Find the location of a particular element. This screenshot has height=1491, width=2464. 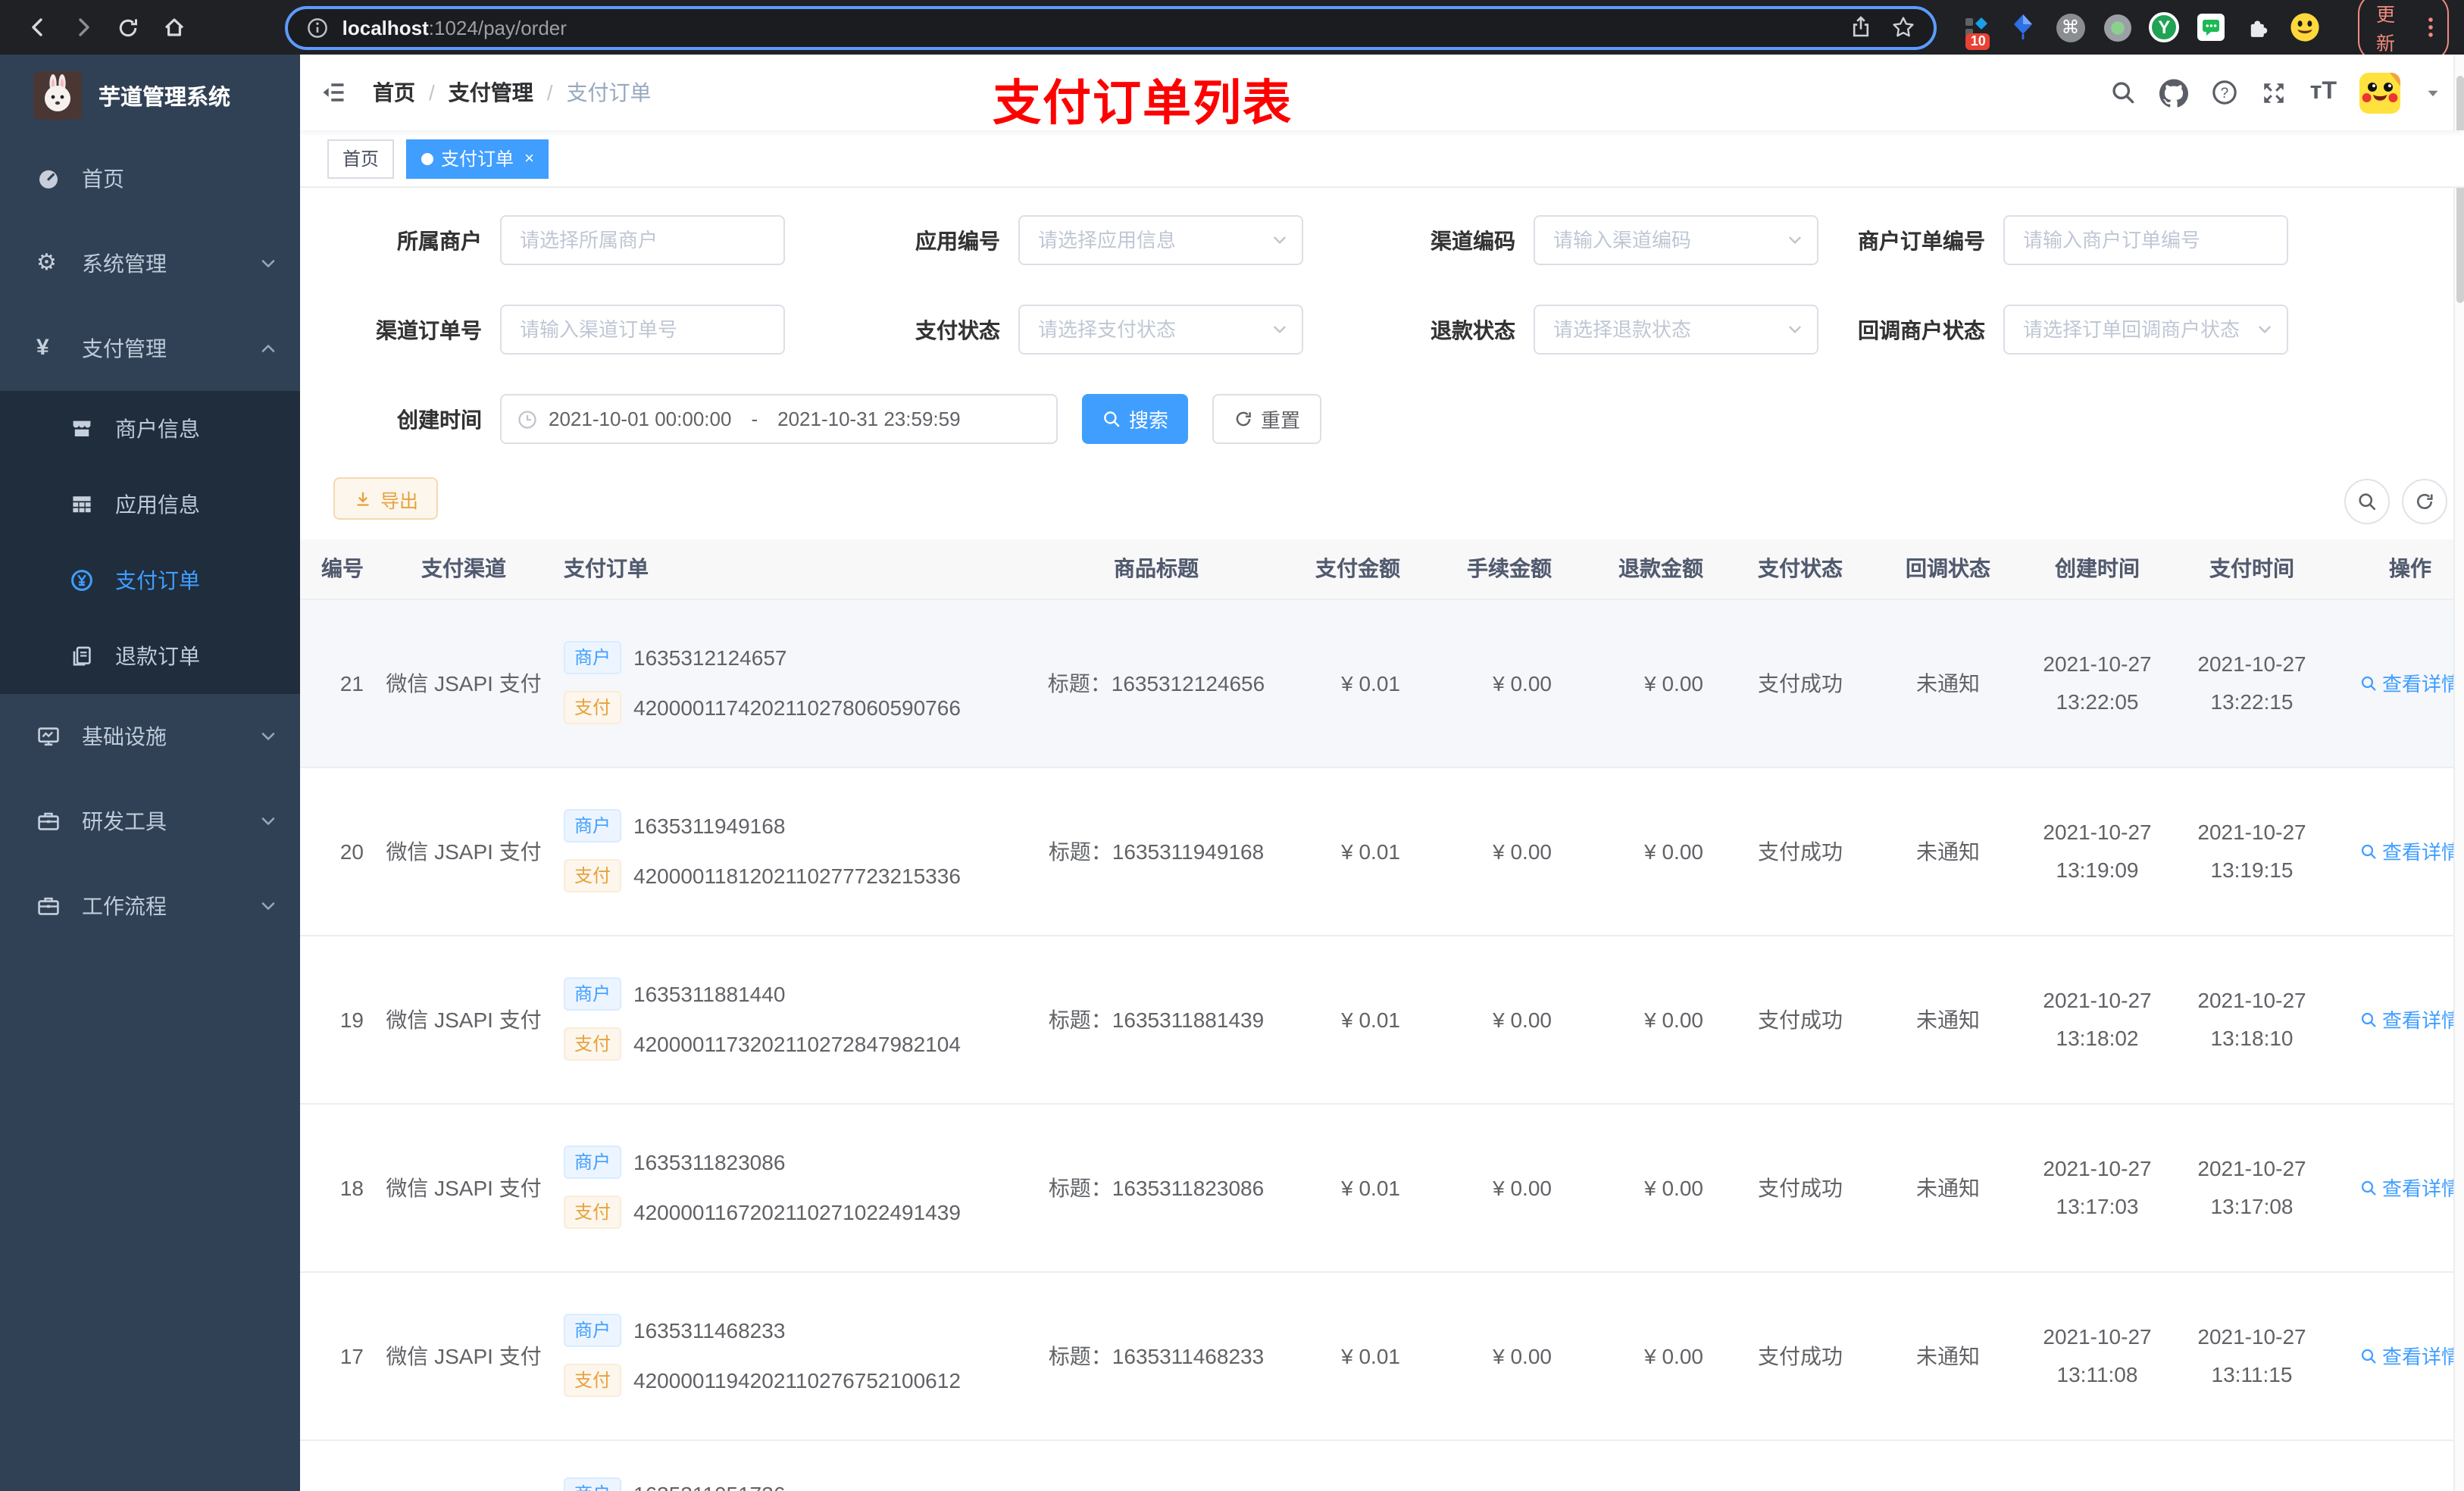

page-scrollbar is located at coordinates (2458, 773).